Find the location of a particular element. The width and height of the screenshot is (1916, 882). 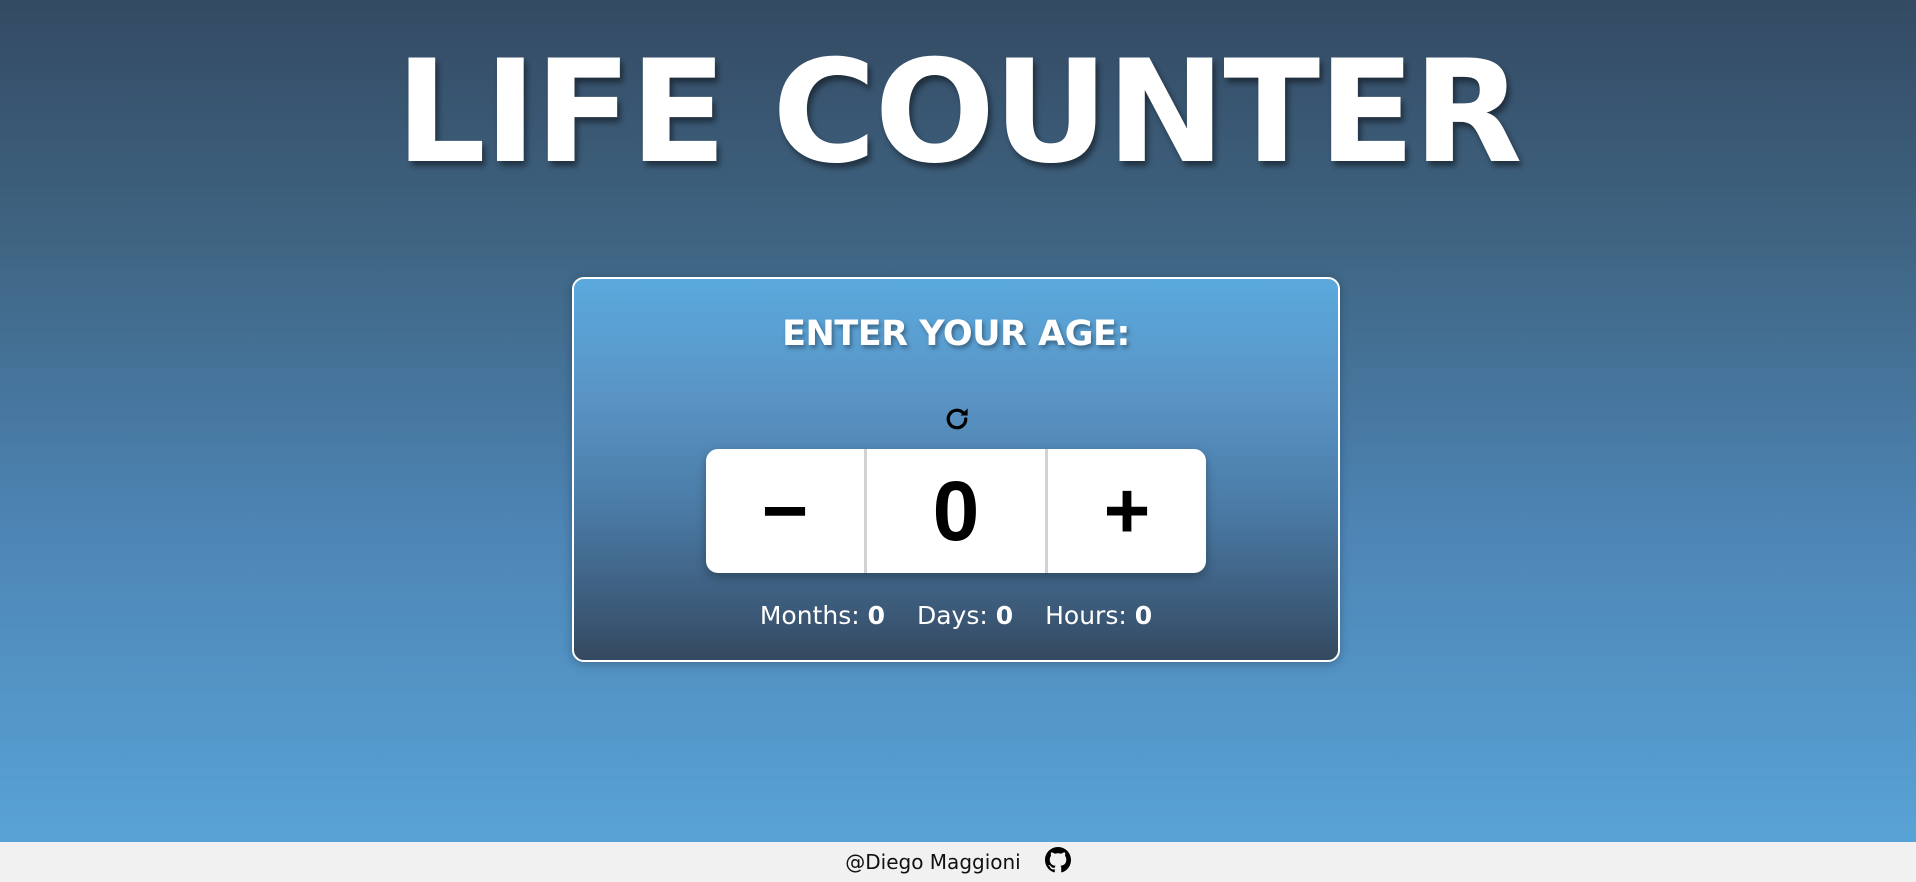

page-title: LIFE COUNTER is located at coordinates (958, 112).